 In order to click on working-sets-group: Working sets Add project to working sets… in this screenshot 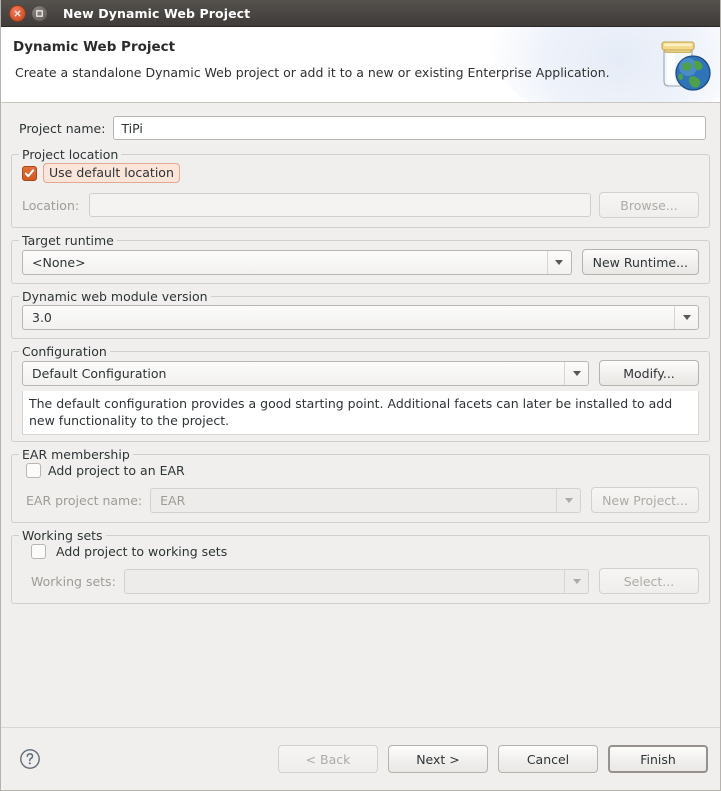, I will do `click(360, 566)`.